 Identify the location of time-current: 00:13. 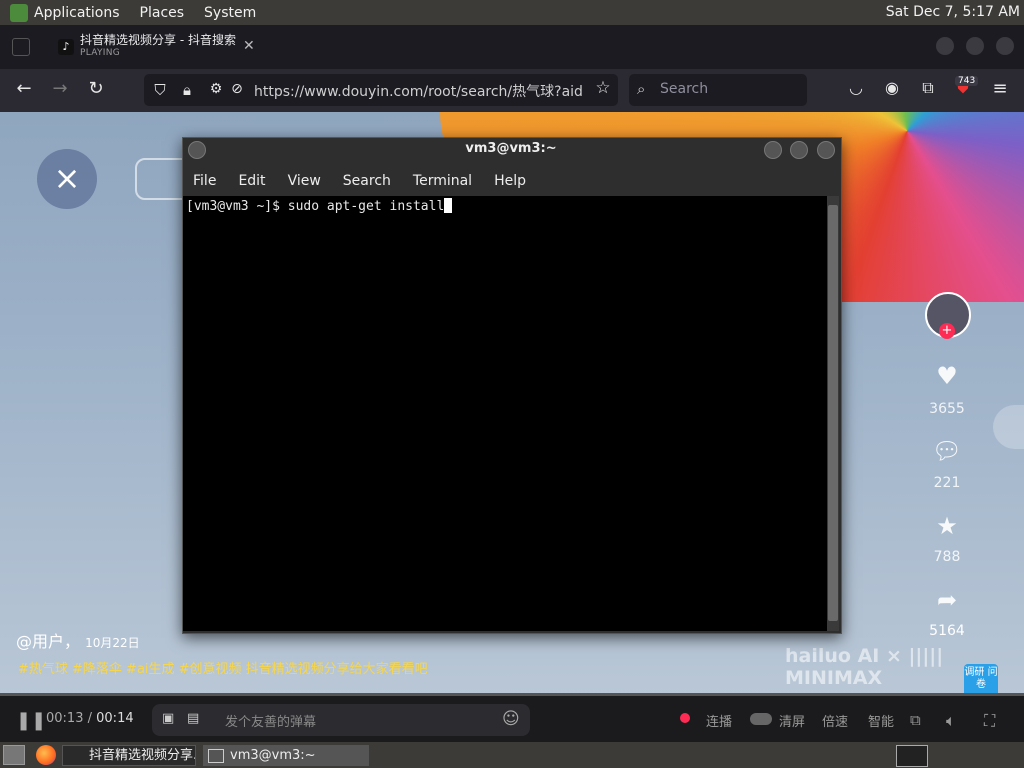
(65, 718).